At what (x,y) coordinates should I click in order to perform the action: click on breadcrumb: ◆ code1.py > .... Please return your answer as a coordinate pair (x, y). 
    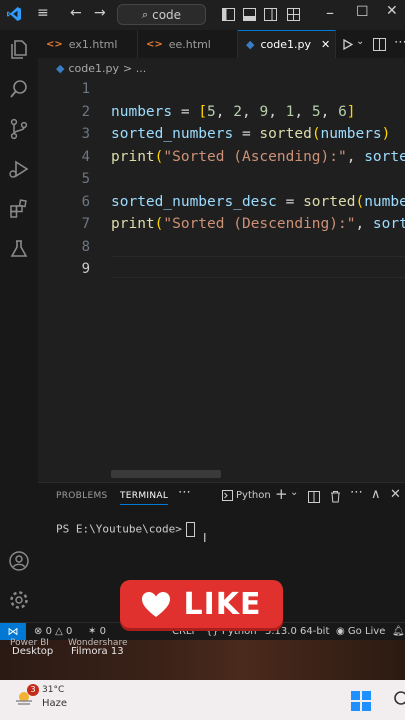
    Looking at the image, I should click on (221, 68).